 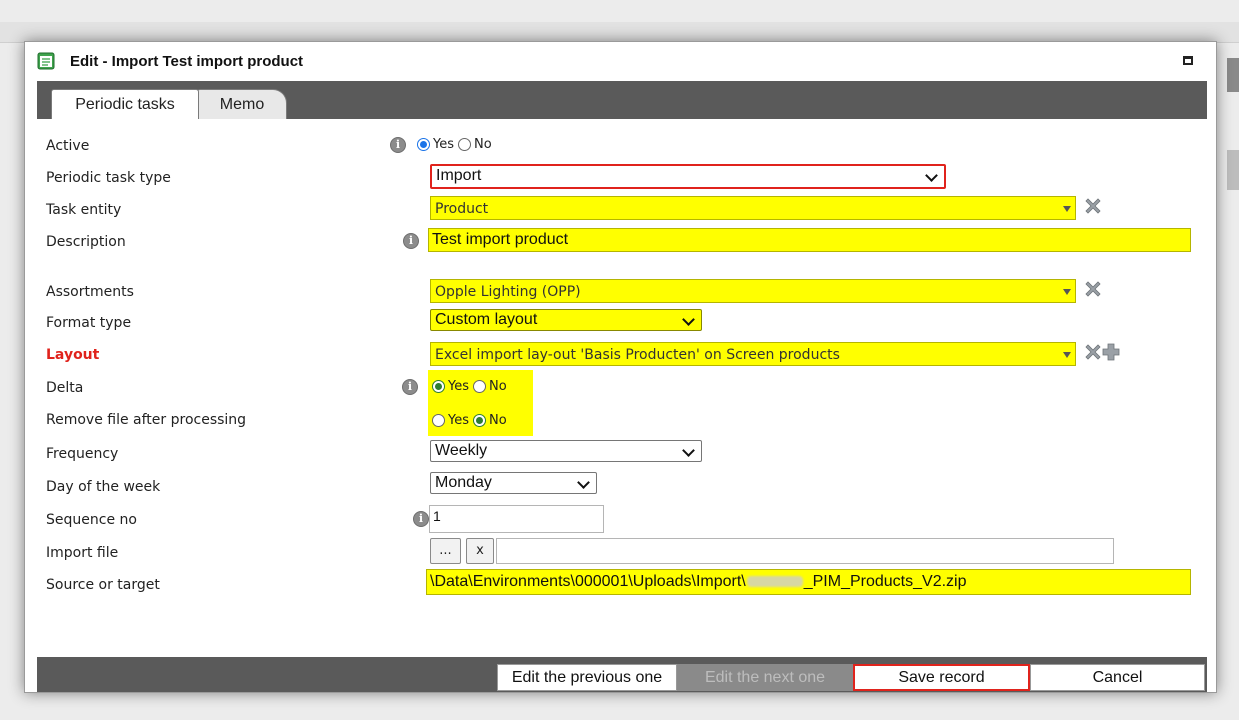 What do you see at coordinates (941, 677) in the screenshot?
I see `save-record-button: Save record` at bounding box center [941, 677].